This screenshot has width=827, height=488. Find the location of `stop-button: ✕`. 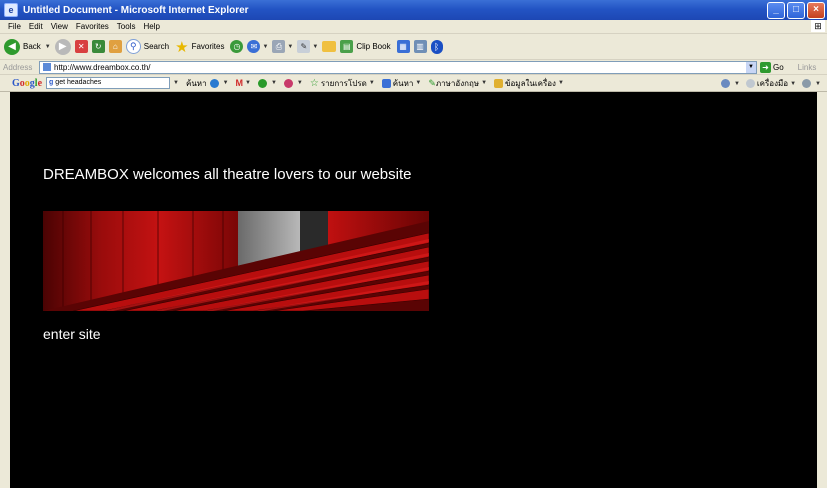

stop-button: ✕ is located at coordinates (81, 47).